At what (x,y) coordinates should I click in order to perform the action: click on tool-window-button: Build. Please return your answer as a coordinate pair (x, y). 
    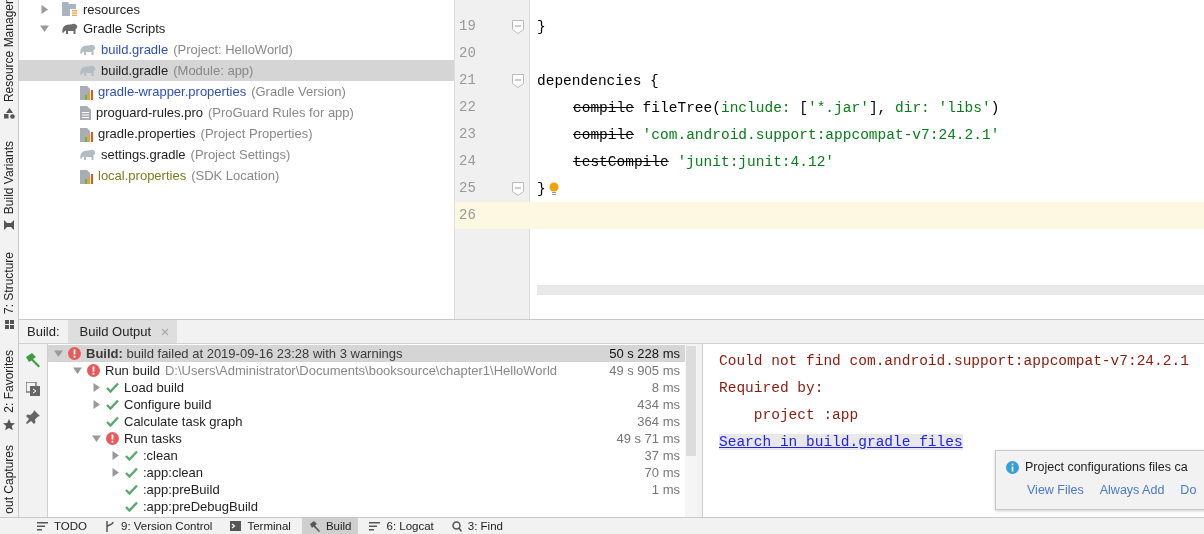
    Looking at the image, I should click on (330, 526).